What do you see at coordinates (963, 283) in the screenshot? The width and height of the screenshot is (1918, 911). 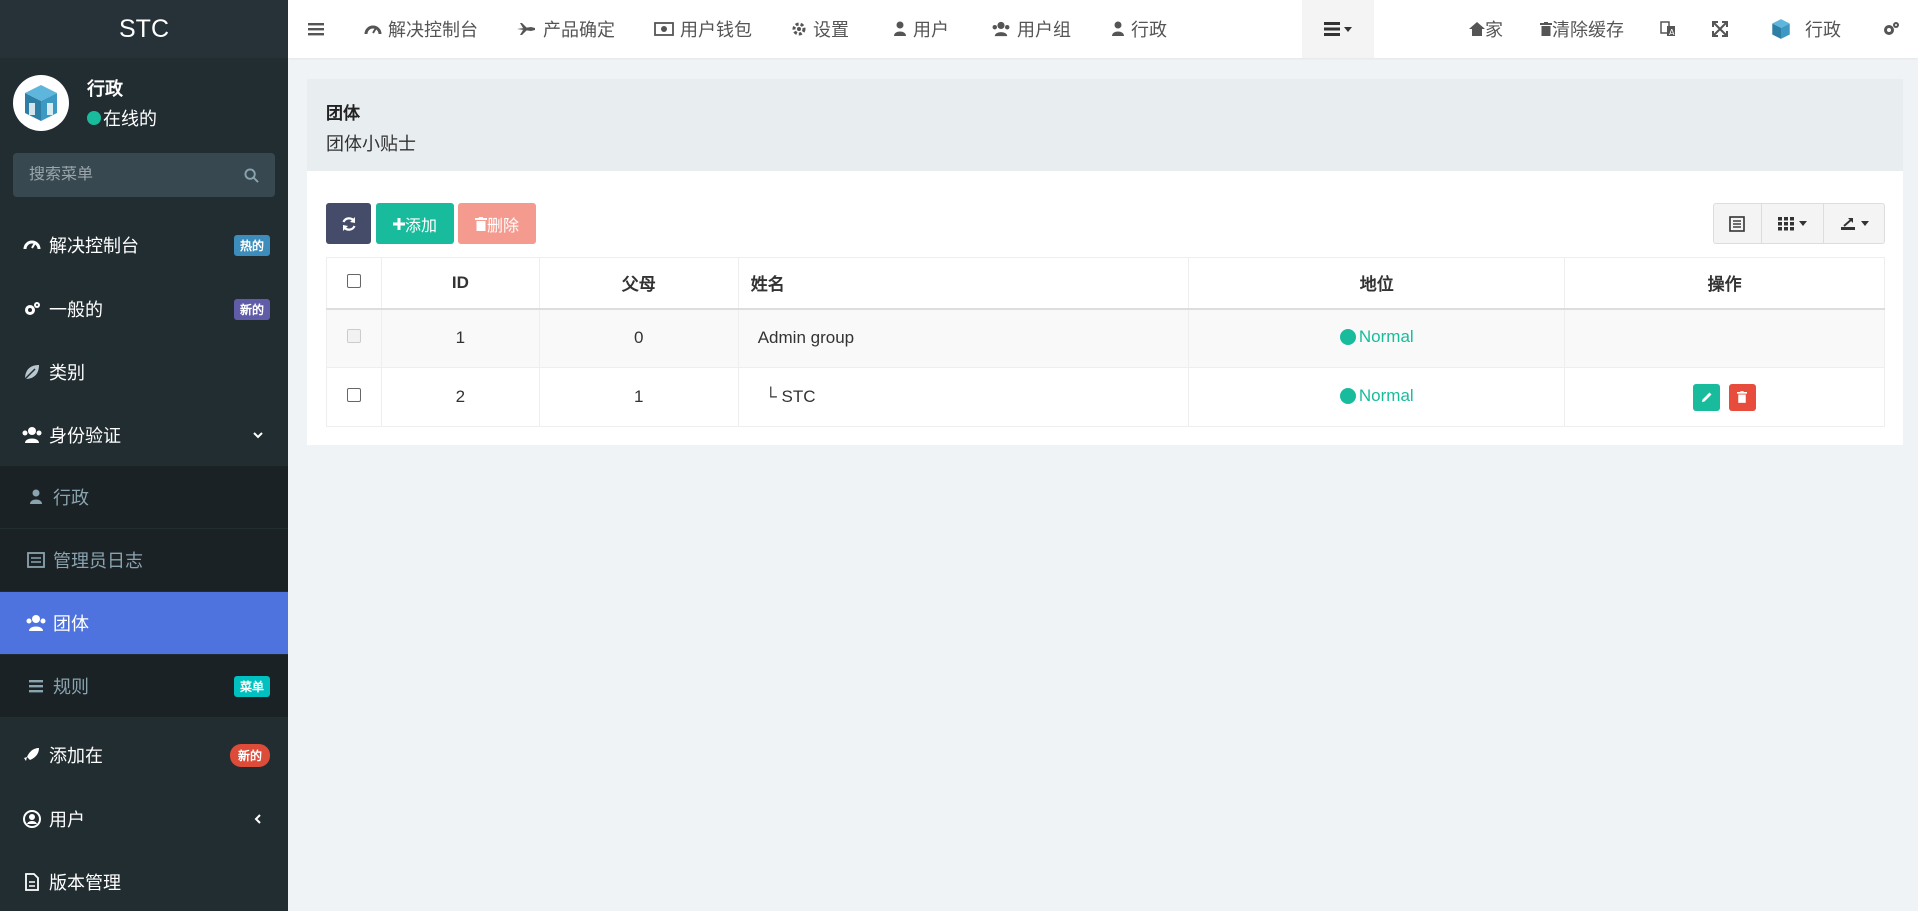 I see `column-header-name: 姓名` at bounding box center [963, 283].